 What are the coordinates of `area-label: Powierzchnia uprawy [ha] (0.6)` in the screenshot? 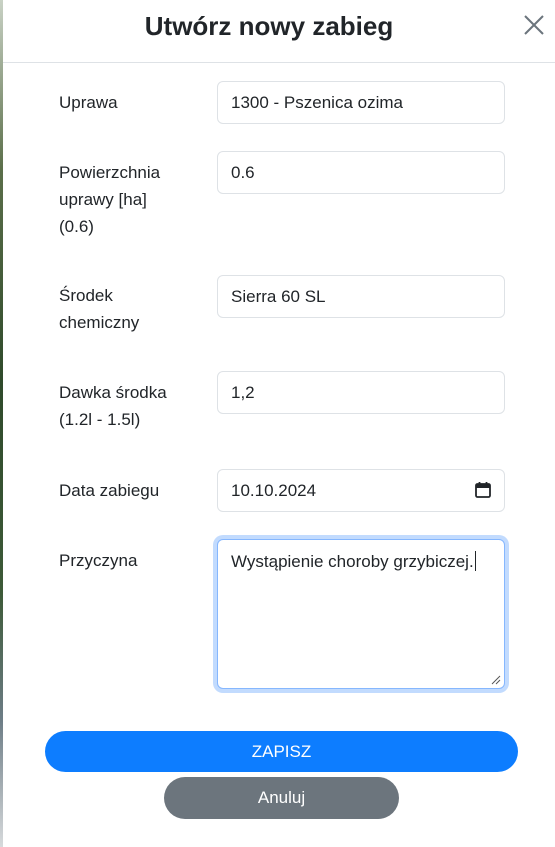 It's located at (110, 199).